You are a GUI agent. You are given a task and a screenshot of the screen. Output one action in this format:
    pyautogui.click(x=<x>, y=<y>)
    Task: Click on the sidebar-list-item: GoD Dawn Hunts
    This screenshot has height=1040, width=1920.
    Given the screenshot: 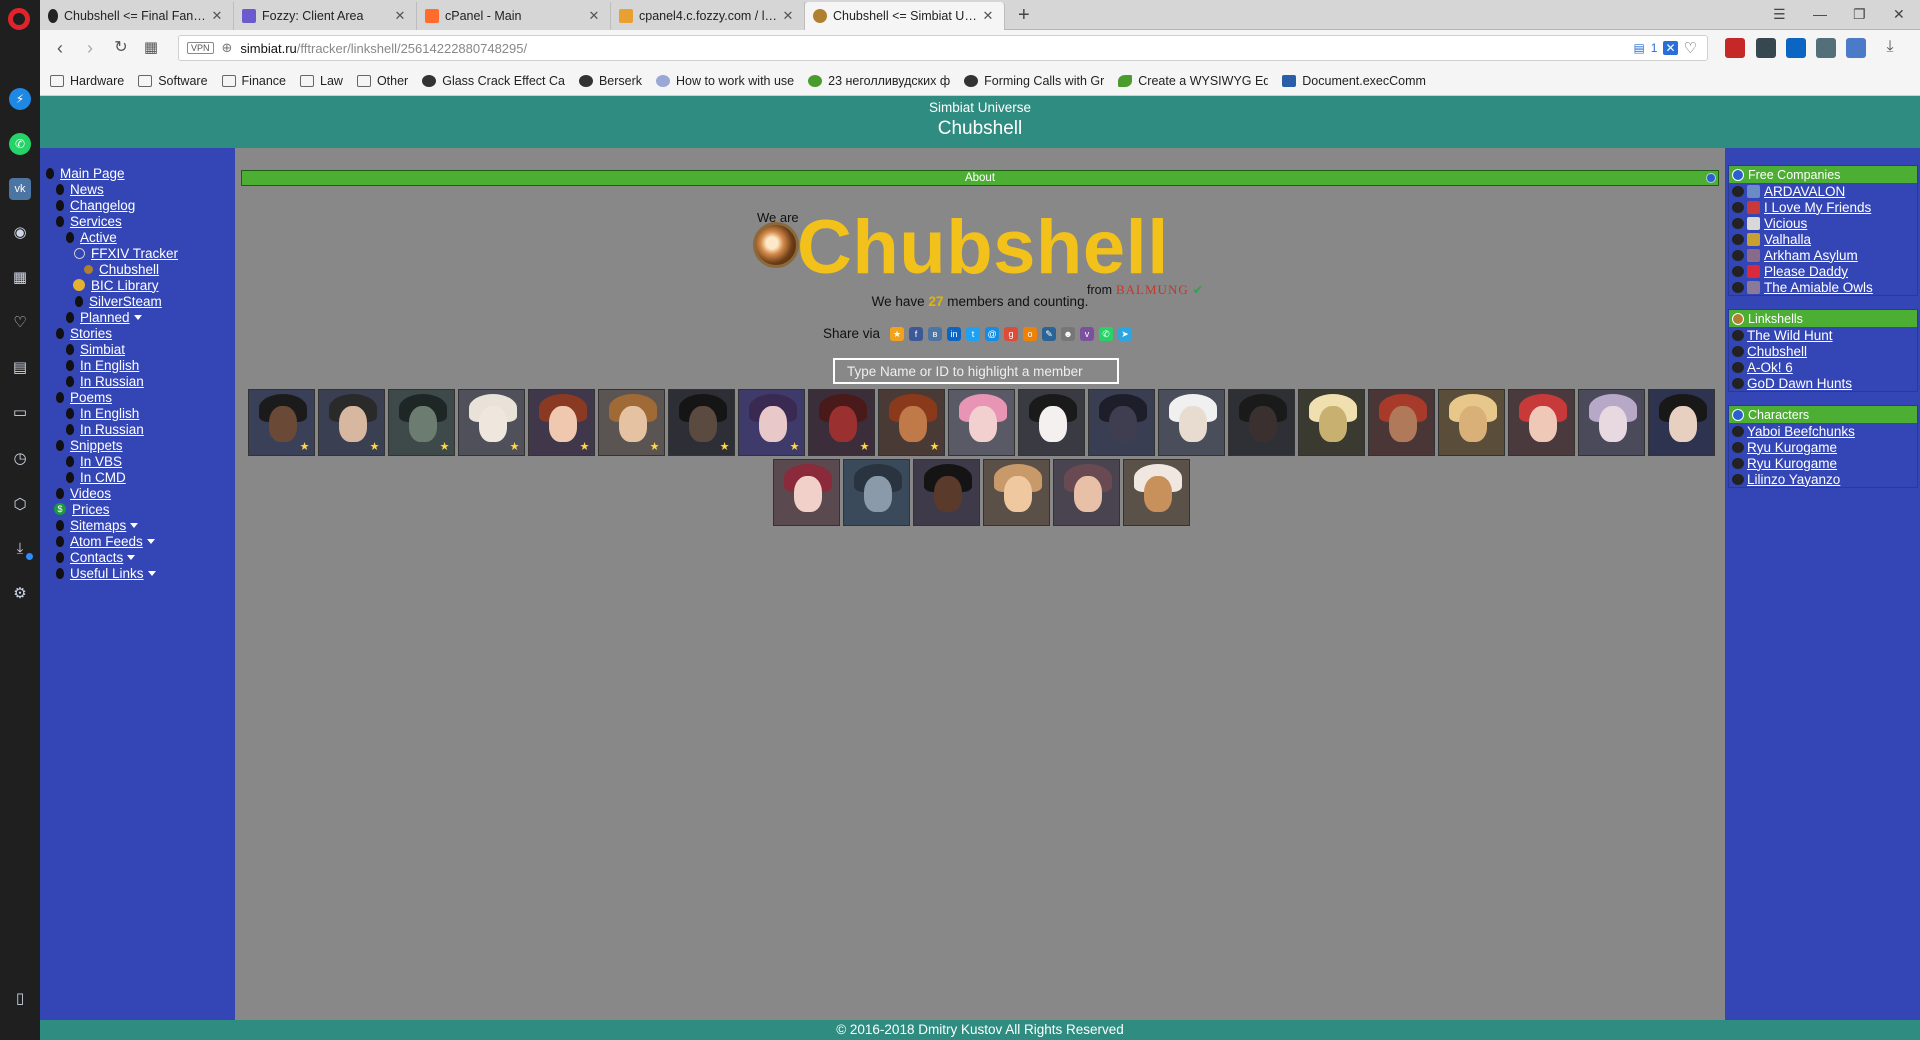 What is the action you would take?
    pyautogui.click(x=1823, y=383)
    